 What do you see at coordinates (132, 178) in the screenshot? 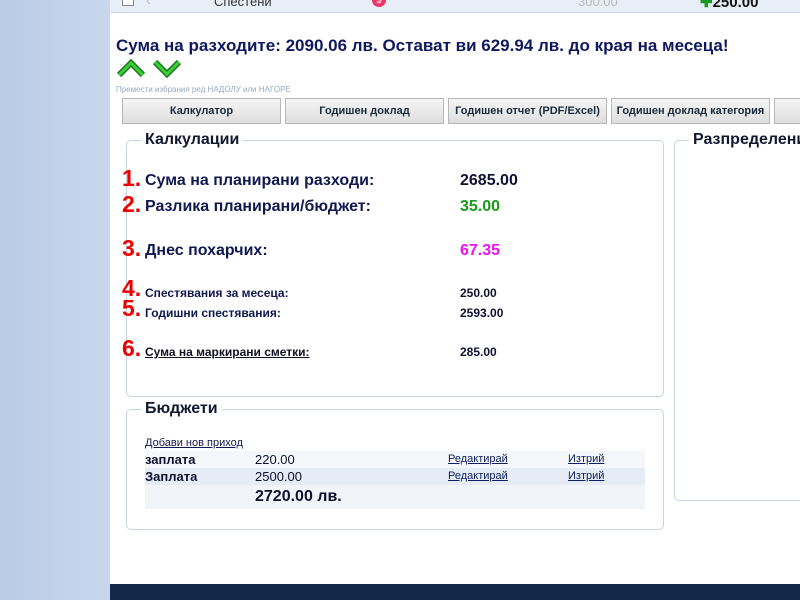
I see `row-number-1: 1.` at bounding box center [132, 178].